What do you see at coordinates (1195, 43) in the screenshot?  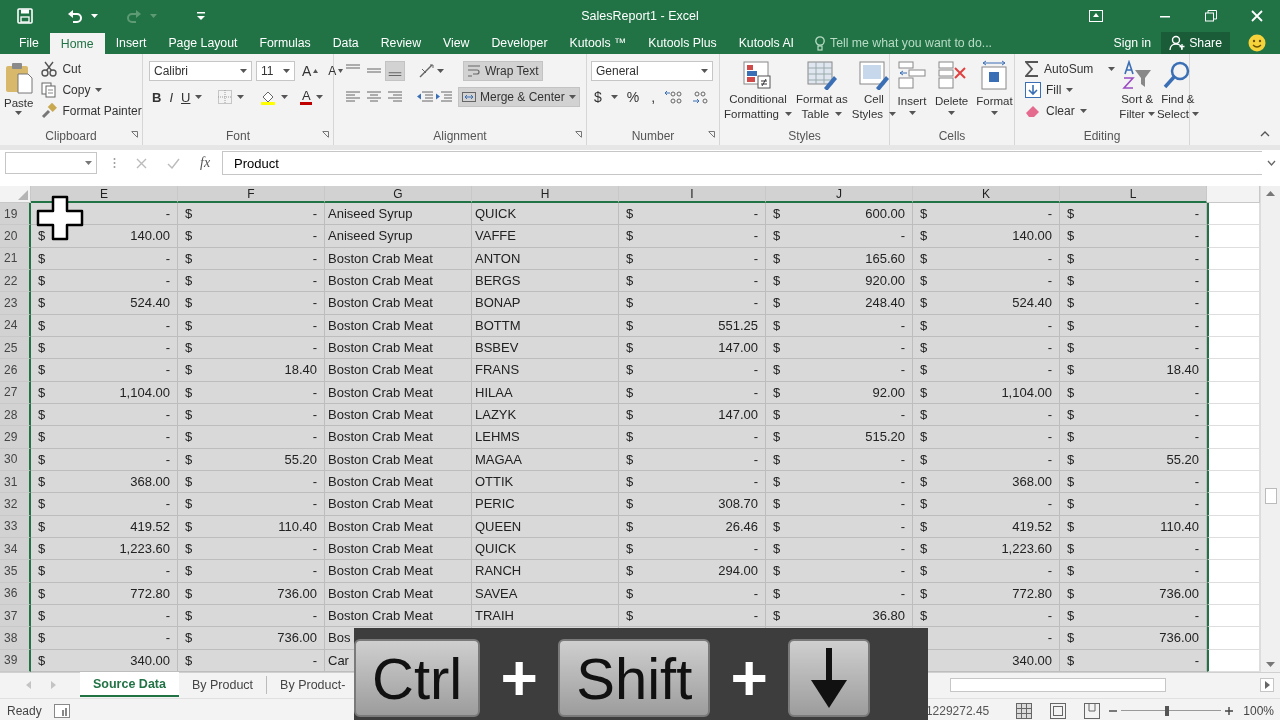 I see `share-button: Share` at bounding box center [1195, 43].